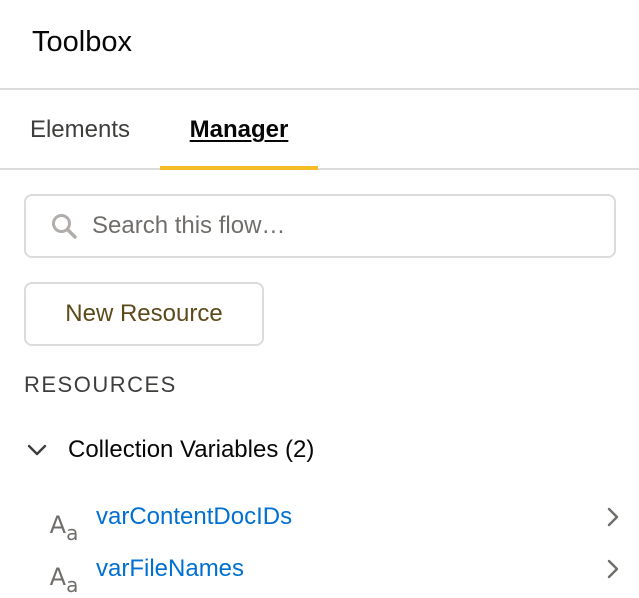 The image size is (639, 598). Describe the element at coordinates (239, 168) in the screenshot. I see `active-tab-indicator` at that location.